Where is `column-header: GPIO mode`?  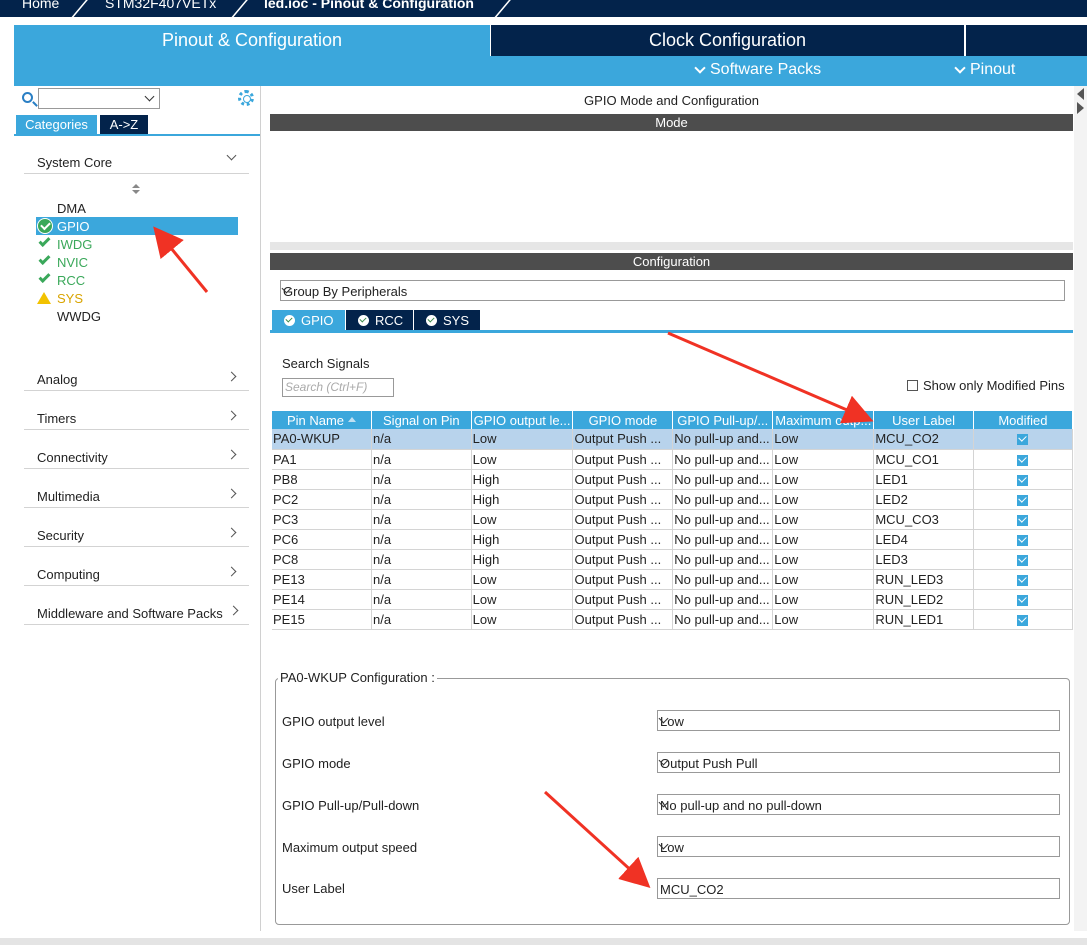
column-header: GPIO mode is located at coordinates (623, 420).